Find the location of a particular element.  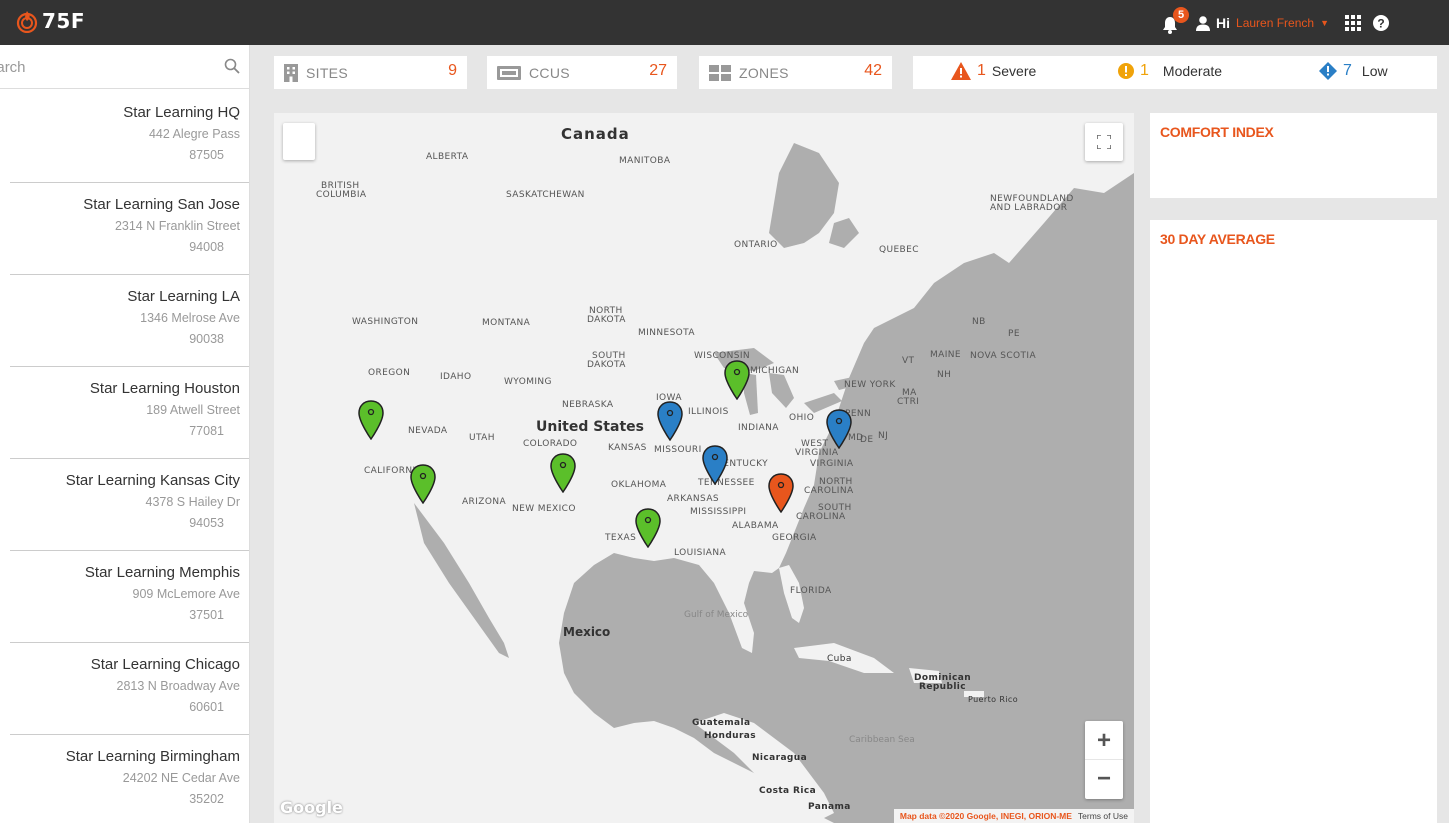

notifications-button: 5 is located at coordinates (1176, 20).